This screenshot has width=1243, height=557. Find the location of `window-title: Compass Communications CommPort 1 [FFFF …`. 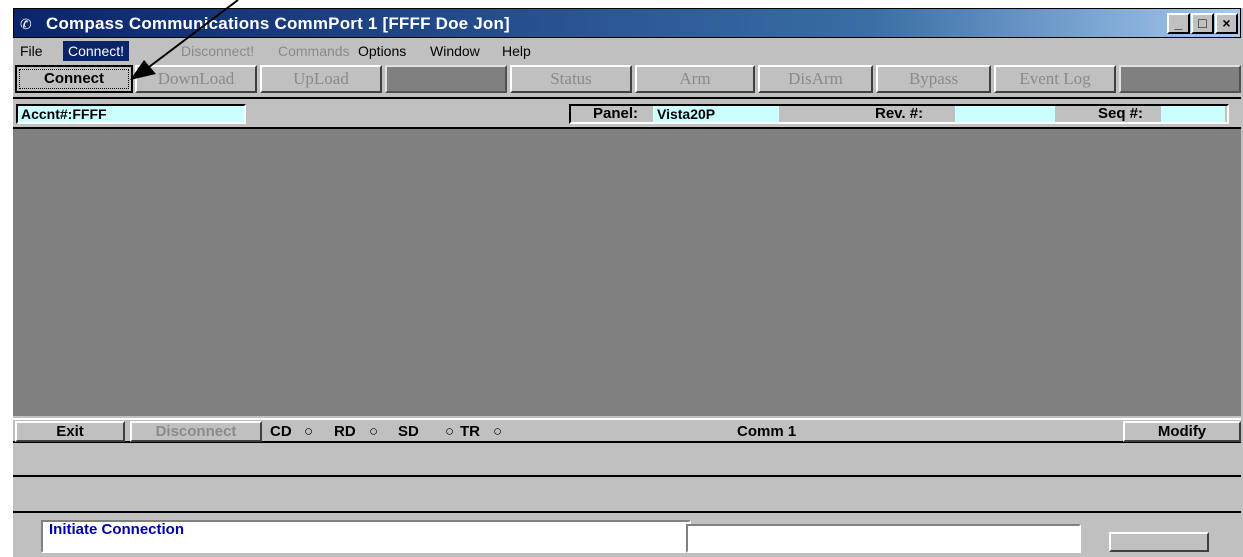

window-title: Compass Communications CommPort 1 [FFFF … is located at coordinates (278, 23).